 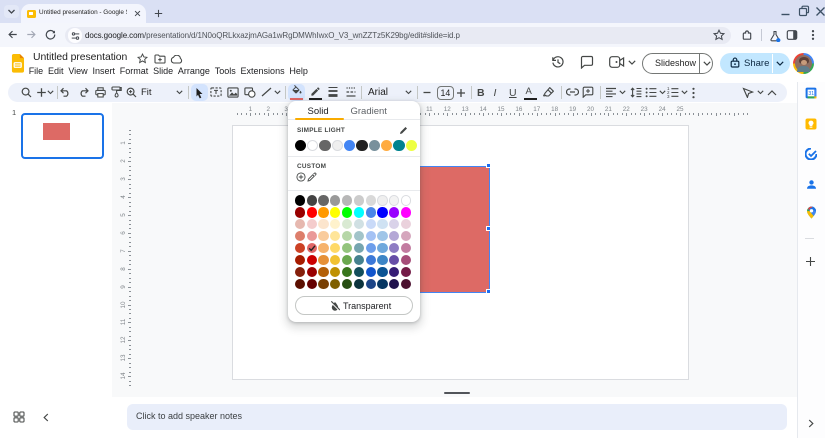 What do you see at coordinates (668, 96) in the screenshot?
I see `svg-text: 3` at bounding box center [668, 96].